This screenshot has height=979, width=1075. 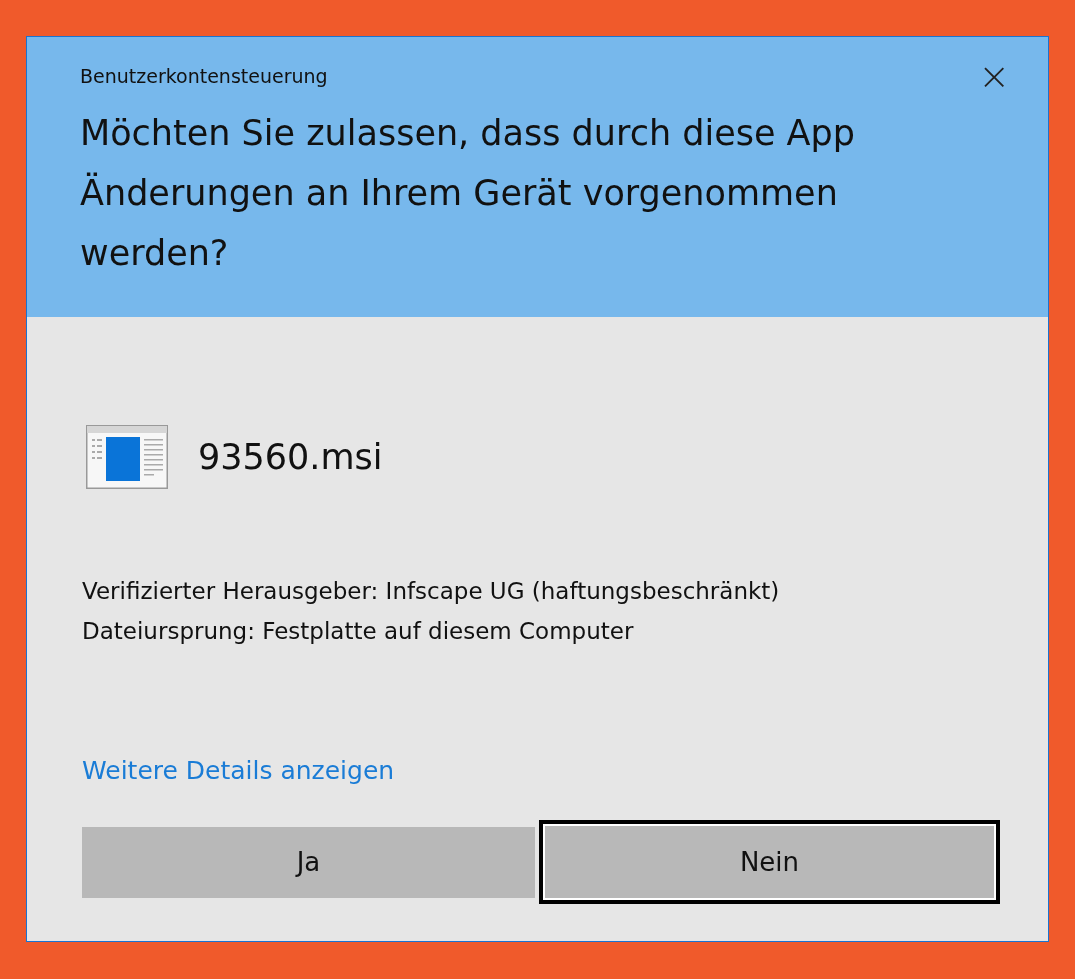 I want to click on detail-text: Verifizierter Herausgeber: Infscape UG (haftungsbeschränkt), so click(x=431, y=591).